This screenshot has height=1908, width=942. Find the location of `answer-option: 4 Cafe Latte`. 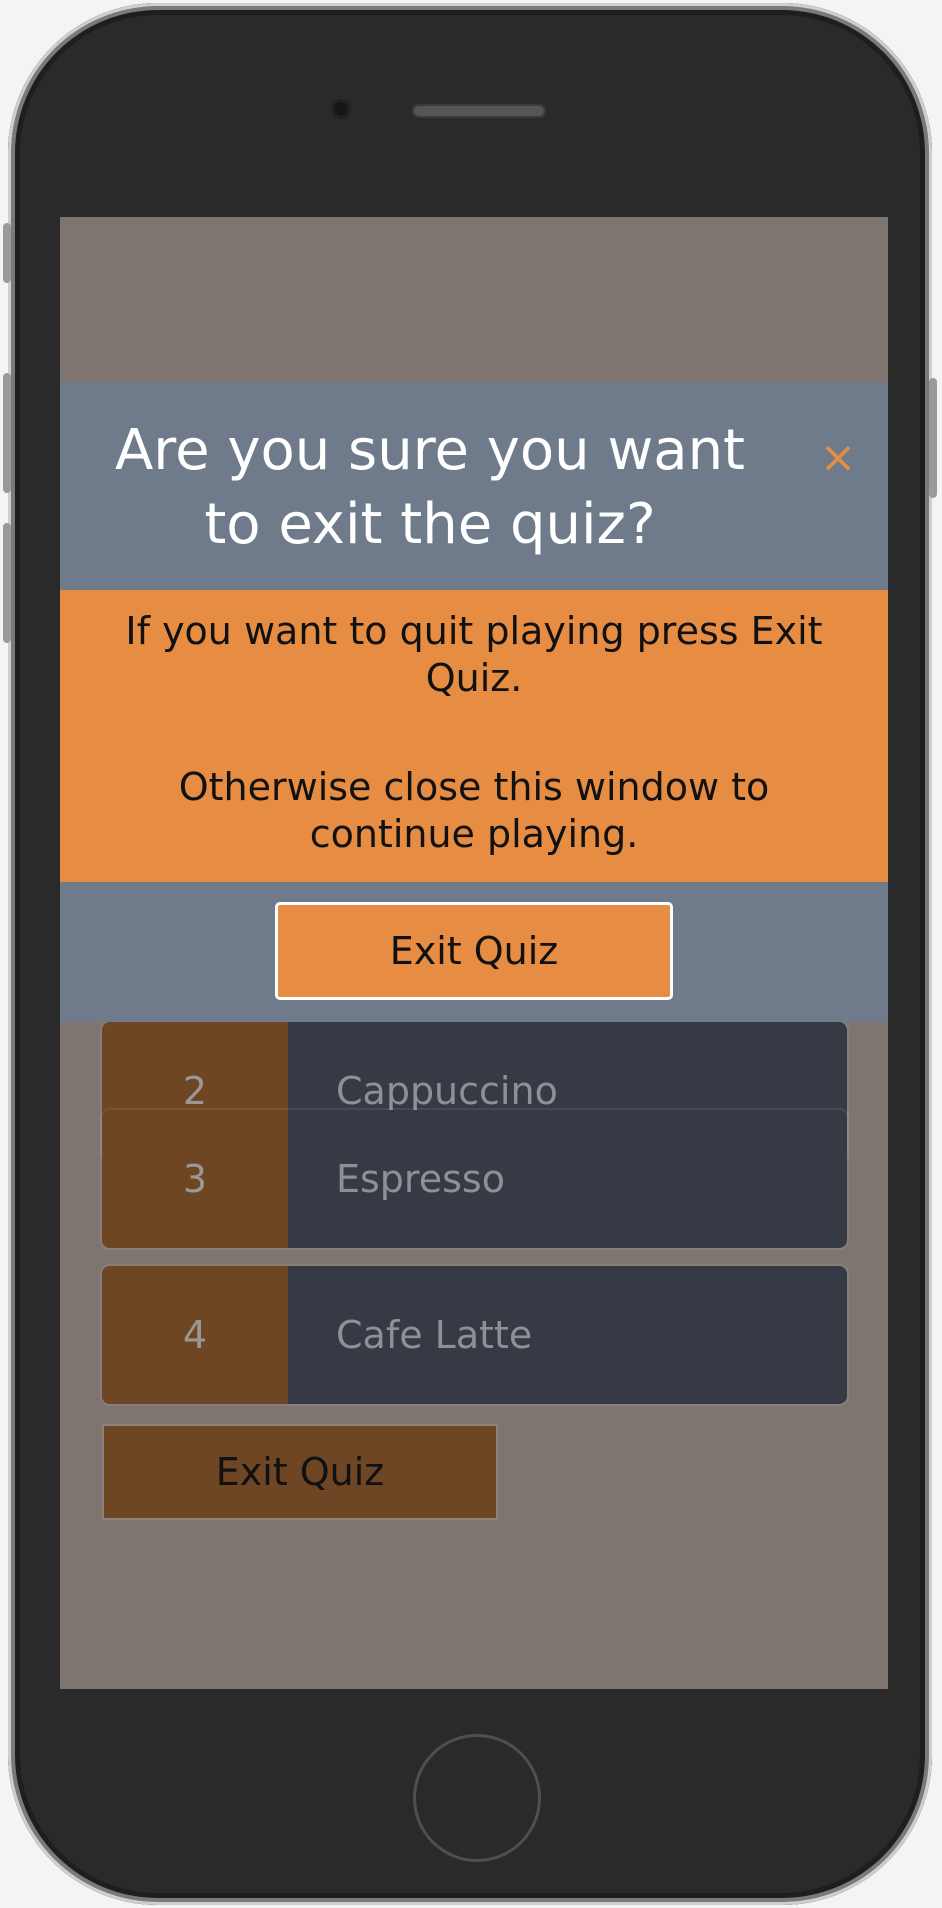

answer-option: 4 Cafe Latte is located at coordinates (474, 1335).